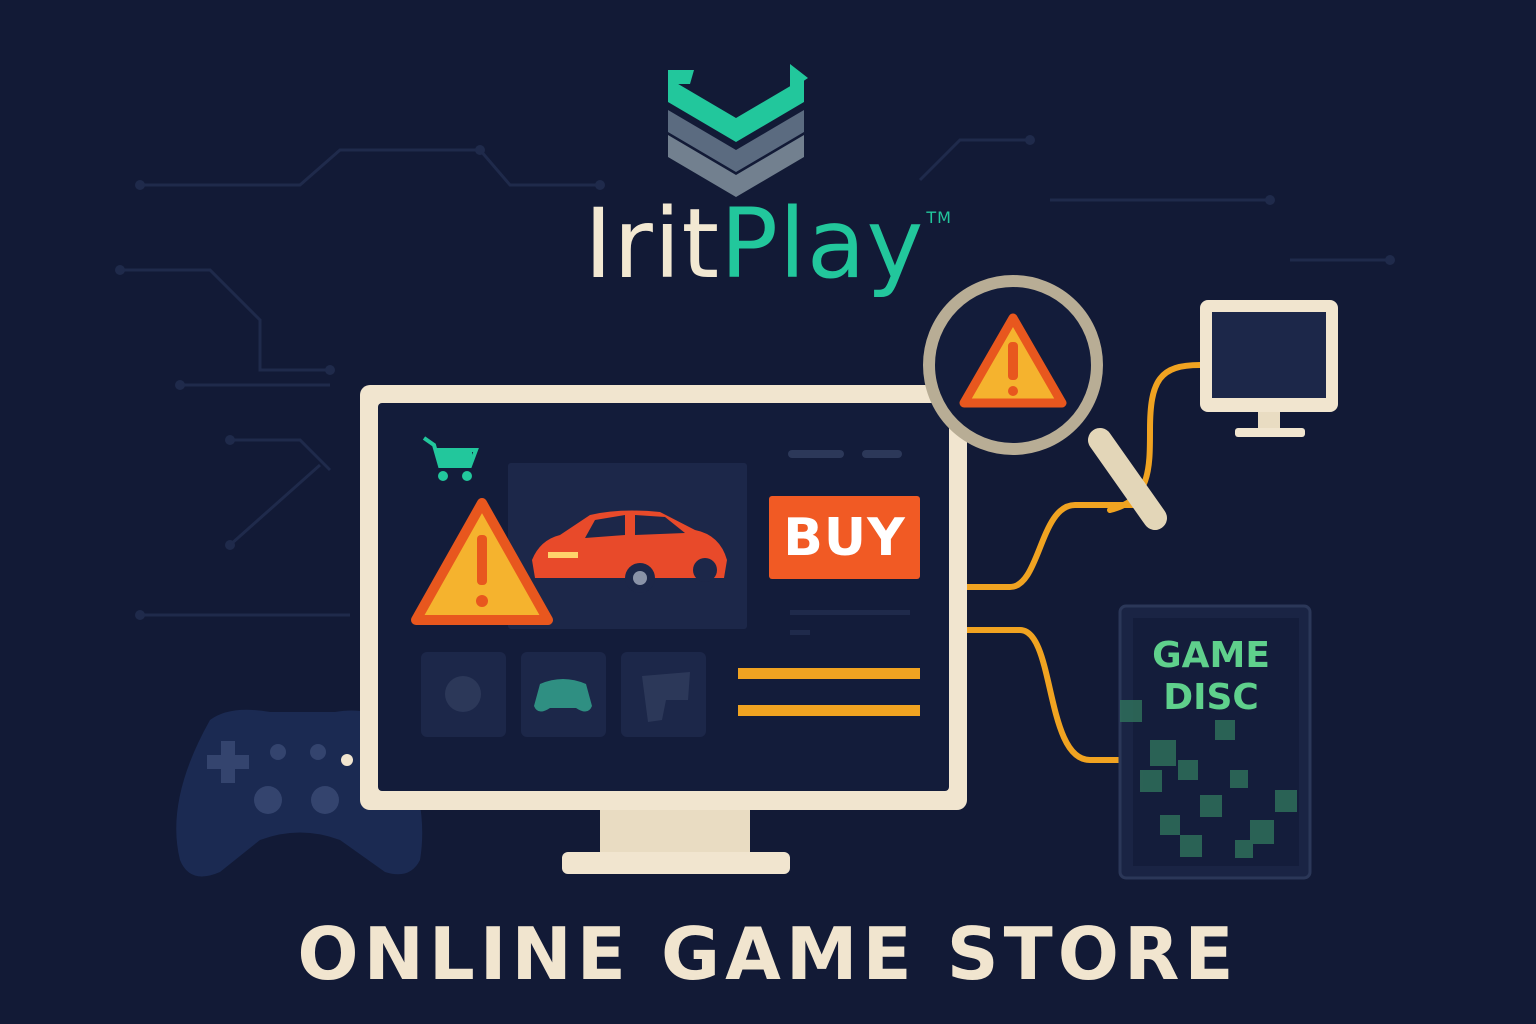 The width and height of the screenshot is (1536, 1024). I want to click on game-disc-label: GAME DISC, so click(1211, 677).